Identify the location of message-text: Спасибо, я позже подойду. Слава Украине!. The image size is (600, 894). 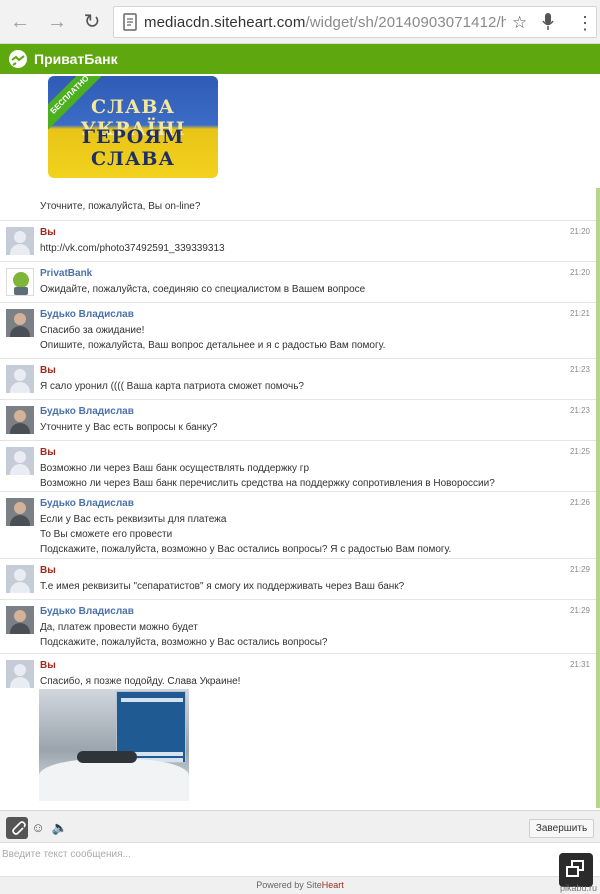
(140, 681).